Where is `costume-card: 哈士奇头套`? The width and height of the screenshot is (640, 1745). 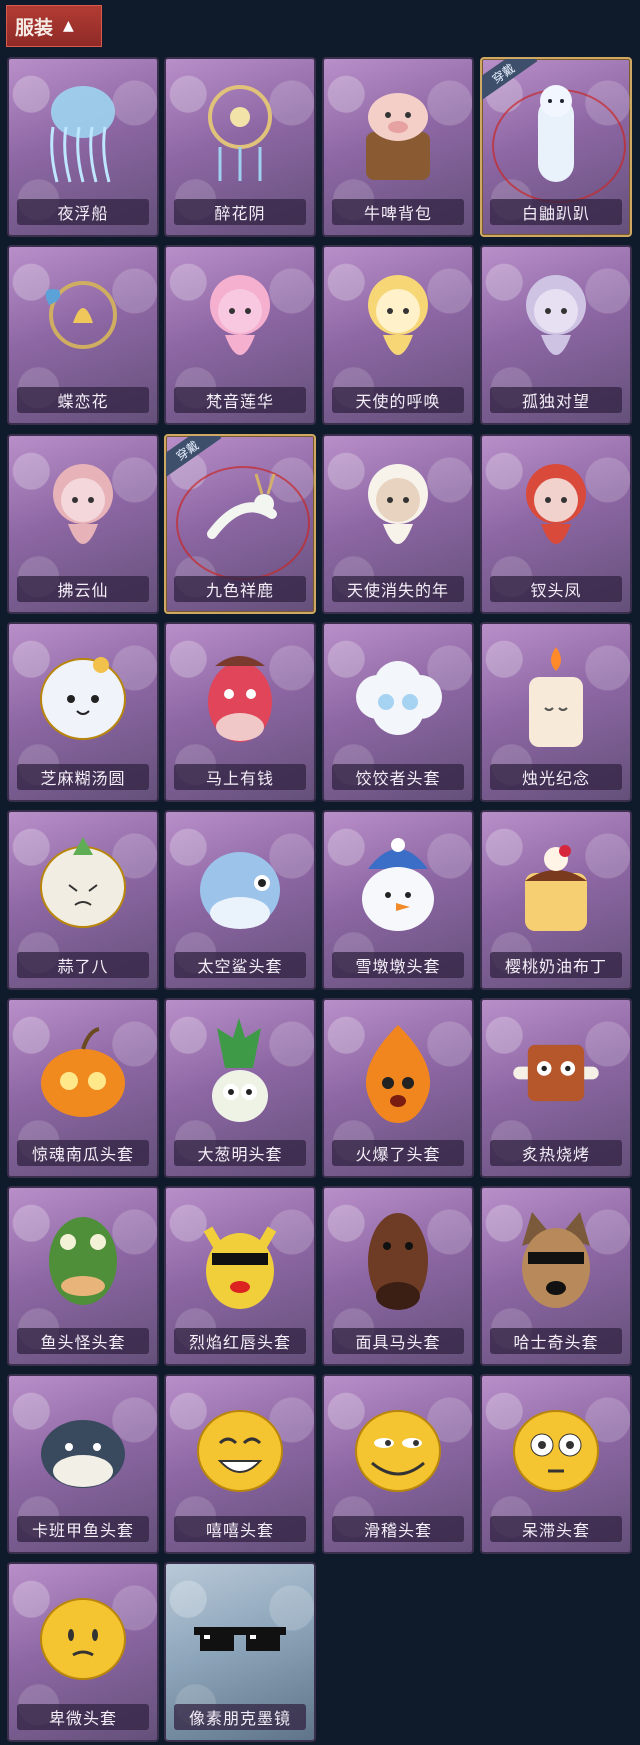
costume-card: 哈士奇头套 is located at coordinates (556, 1276).